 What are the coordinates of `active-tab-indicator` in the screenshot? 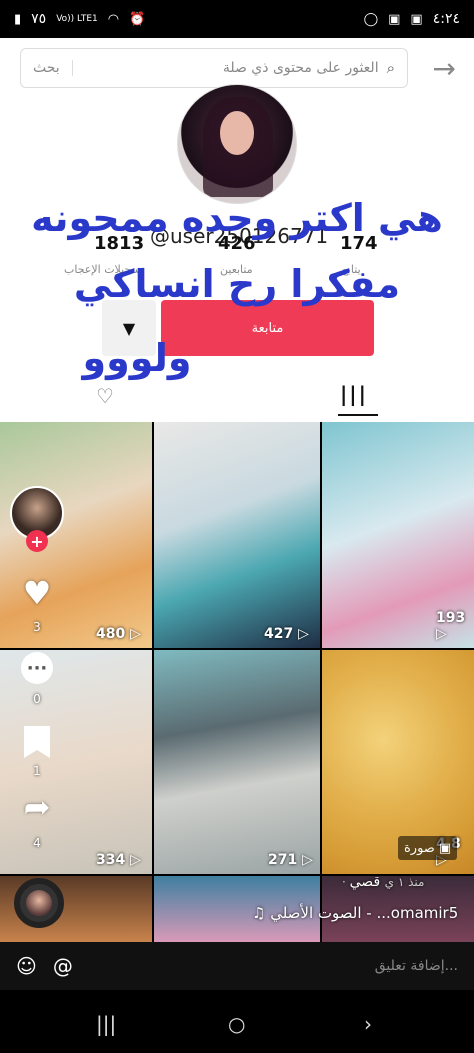 It's located at (358, 415).